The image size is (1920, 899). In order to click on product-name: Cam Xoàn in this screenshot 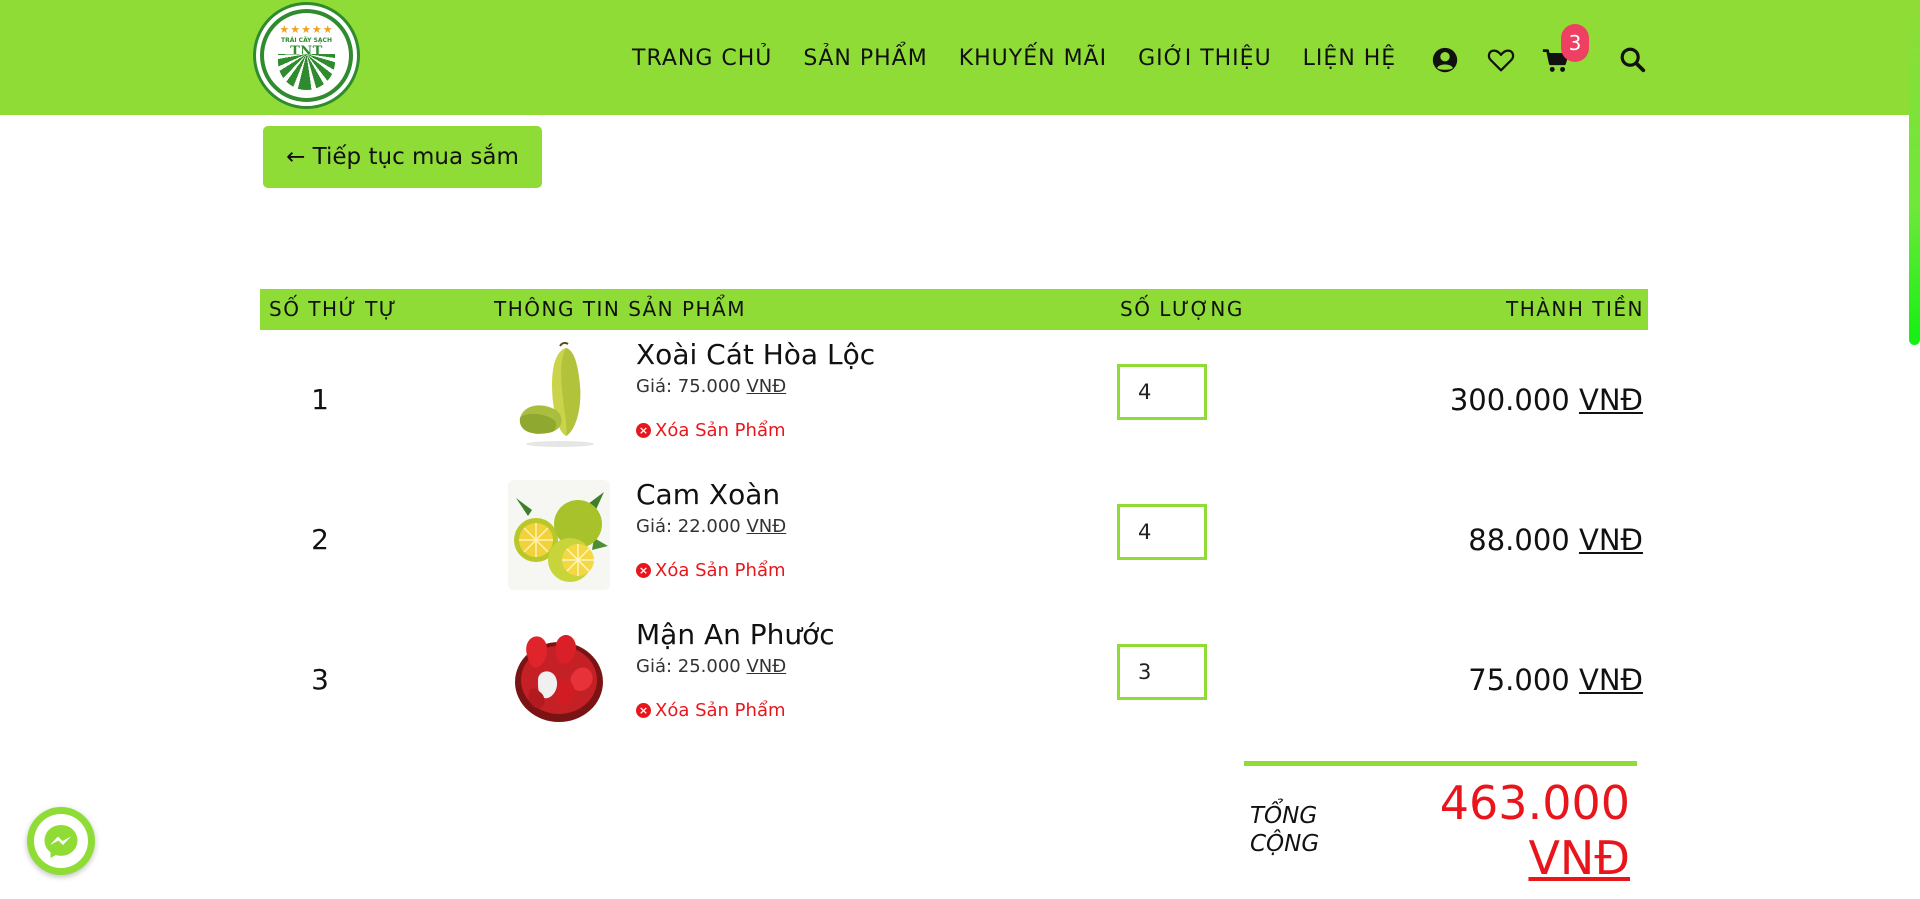, I will do `click(708, 494)`.